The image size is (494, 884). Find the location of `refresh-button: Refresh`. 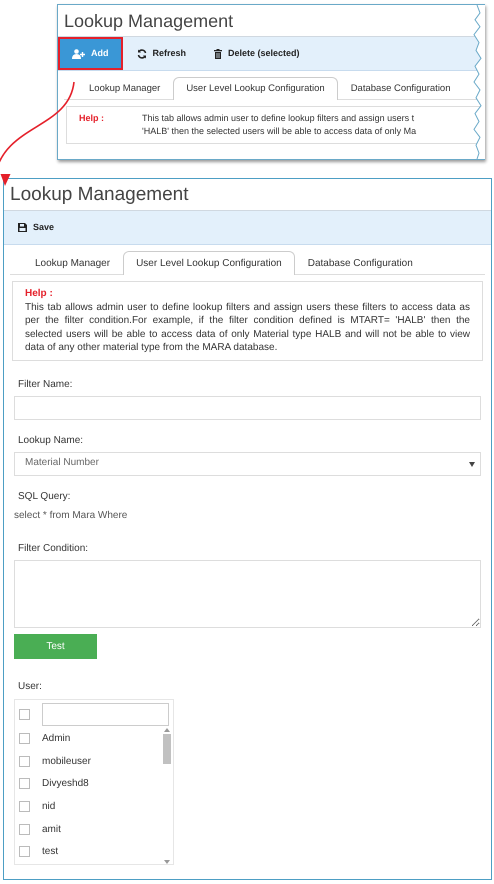

refresh-button: Refresh is located at coordinates (161, 53).